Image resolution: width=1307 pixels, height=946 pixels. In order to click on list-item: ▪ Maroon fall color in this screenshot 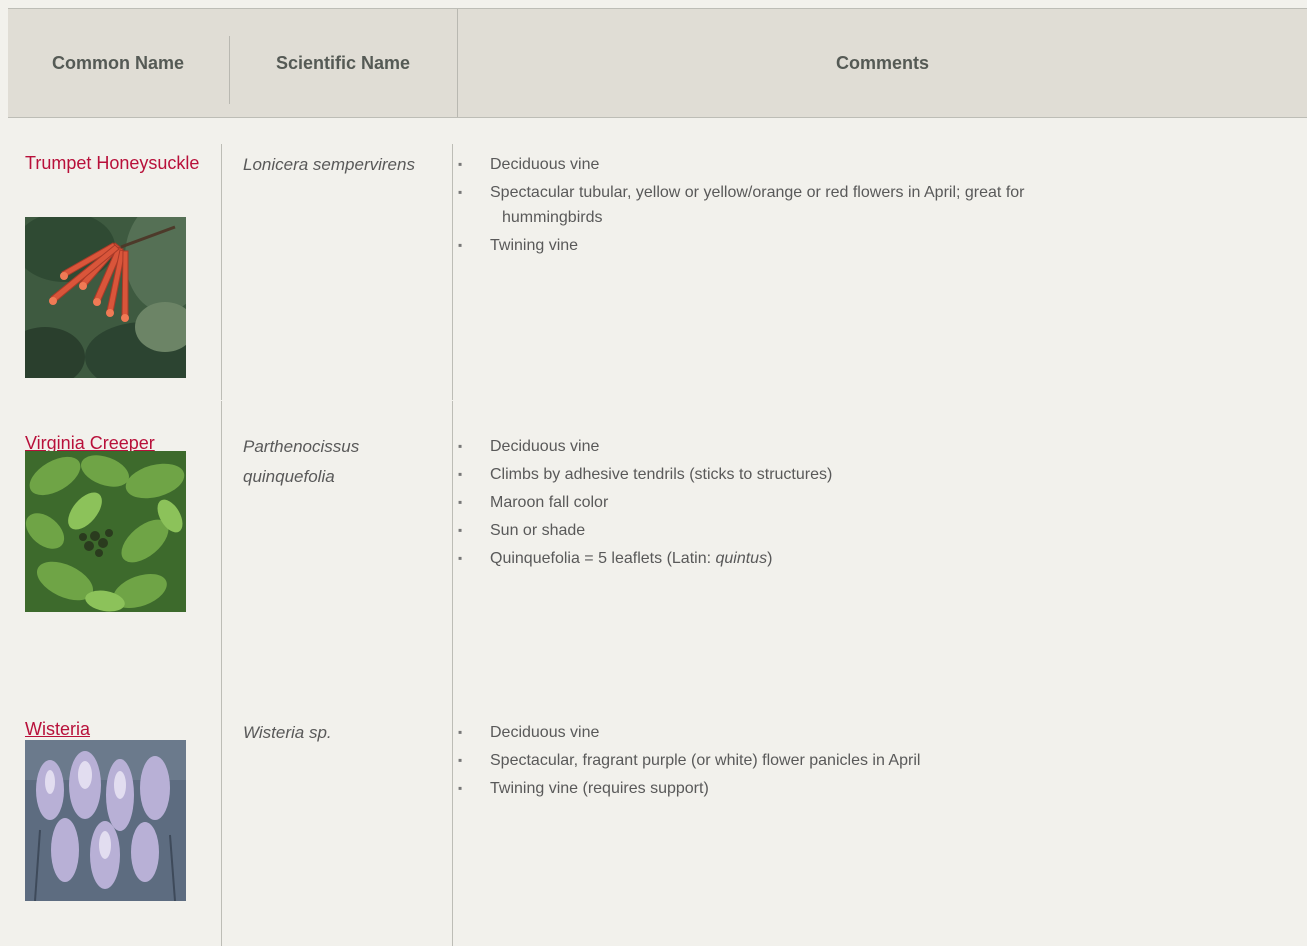, I will do `click(533, 502)`.